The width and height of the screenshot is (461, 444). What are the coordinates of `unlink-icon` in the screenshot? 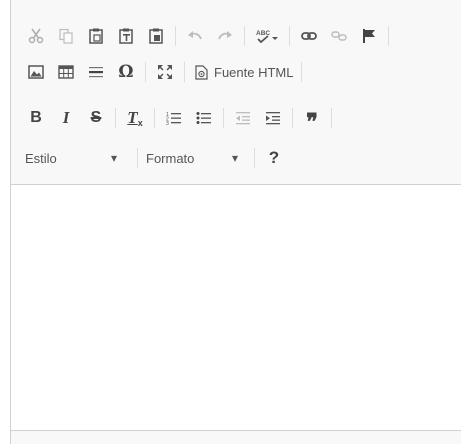 It's located at (339, 36).